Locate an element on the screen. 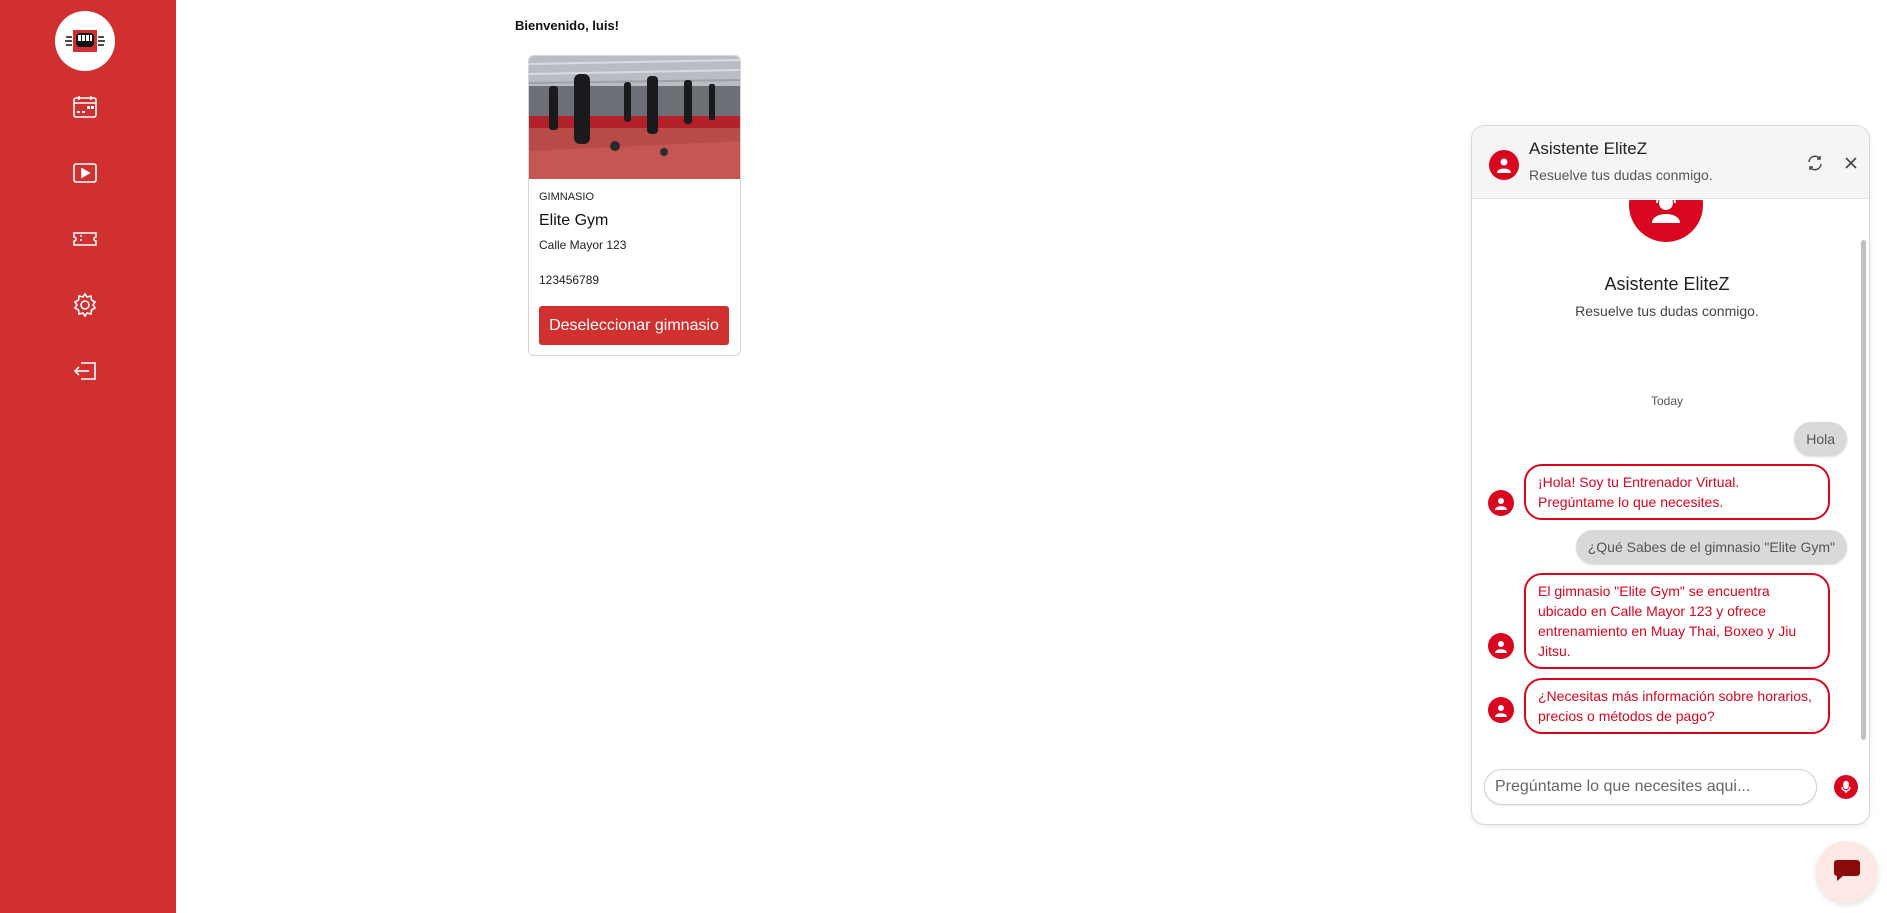 The width and height of the screenshot is (1887, 913). deselect-gym-button: Deseleccionar gimnasio is located at coordinates (634, 325).